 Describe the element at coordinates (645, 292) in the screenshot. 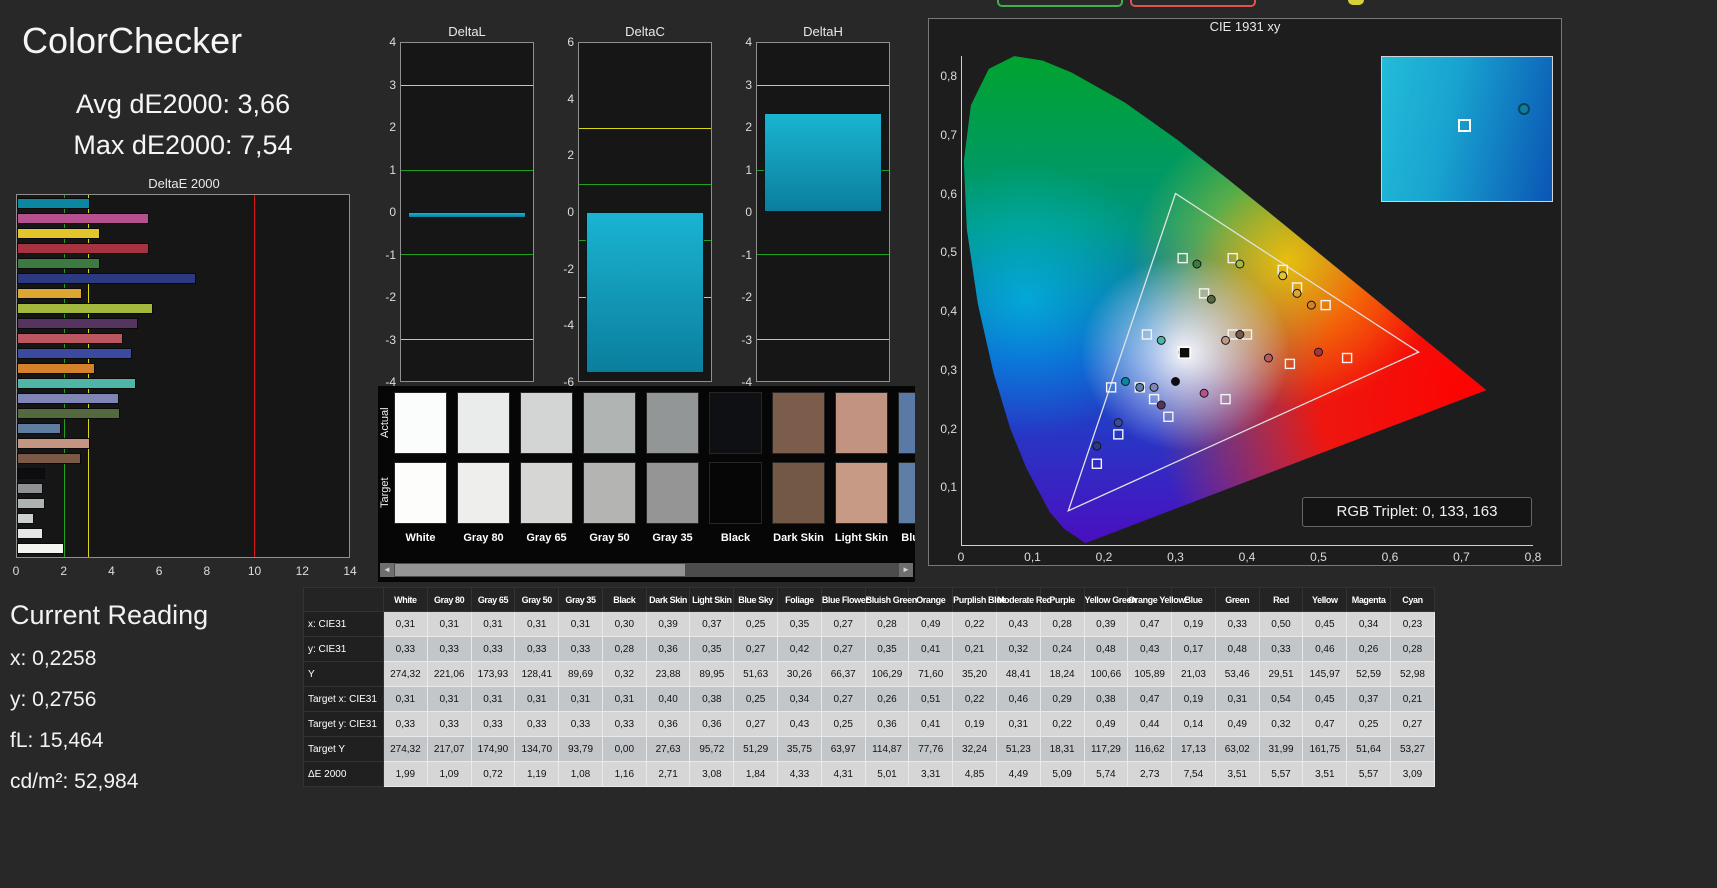

I see `delta-bar` at that location.